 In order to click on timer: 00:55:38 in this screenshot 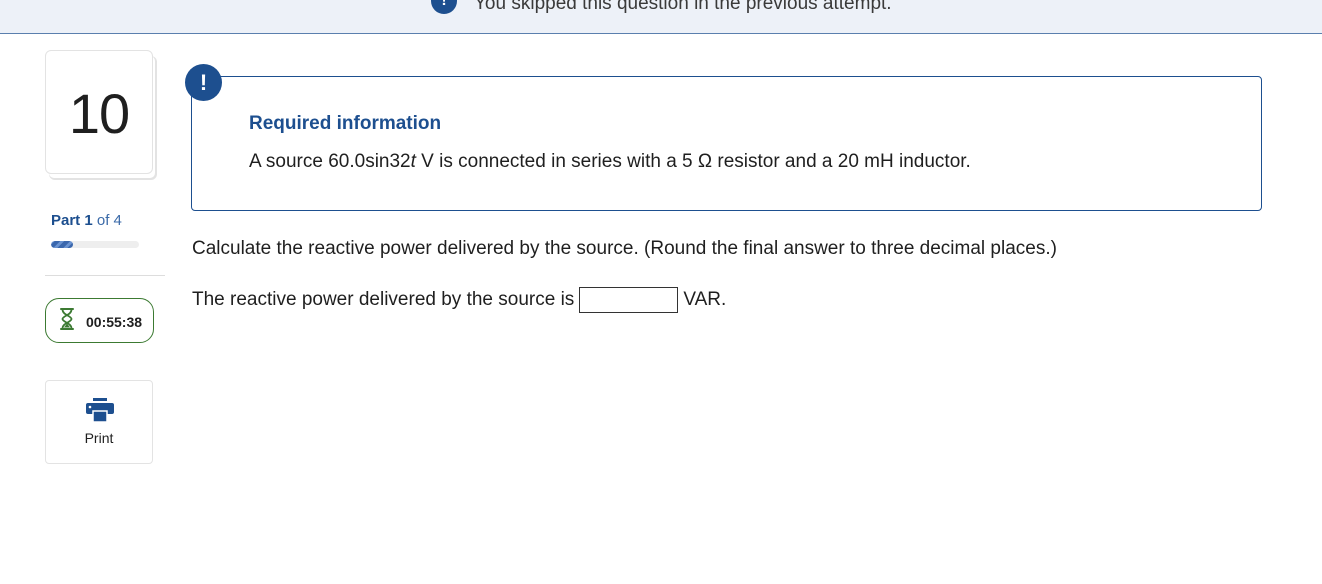, I will do `click(99, 320)`.